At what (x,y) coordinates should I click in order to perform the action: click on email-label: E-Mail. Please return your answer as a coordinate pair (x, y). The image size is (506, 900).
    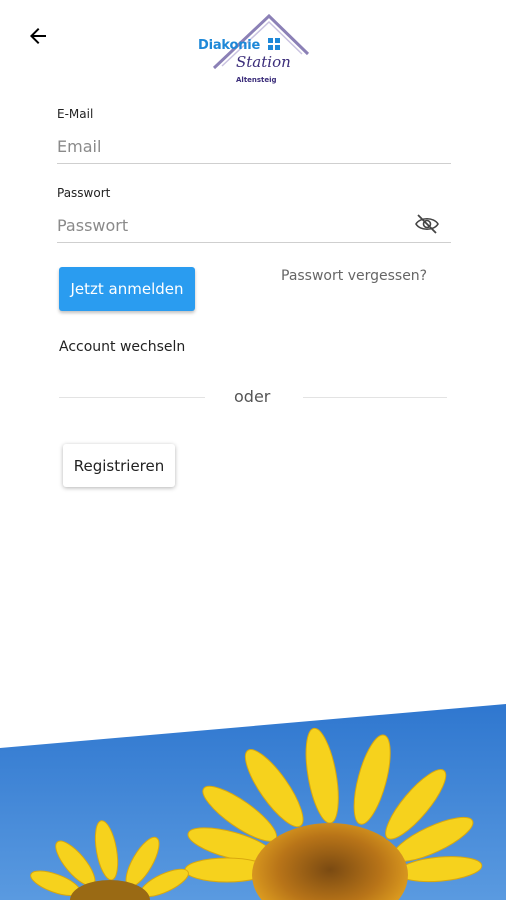
    Looking at the image, I should click on (75, 114).